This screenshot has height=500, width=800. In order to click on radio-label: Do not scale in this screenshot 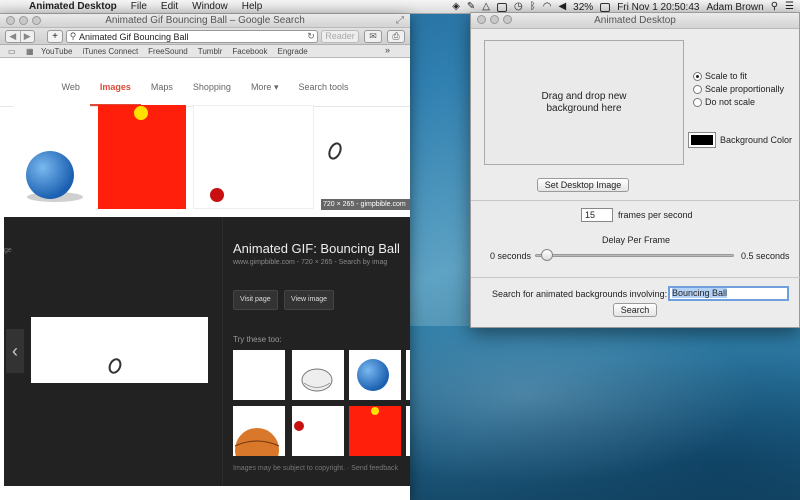, I will do `click(730, 102)`.